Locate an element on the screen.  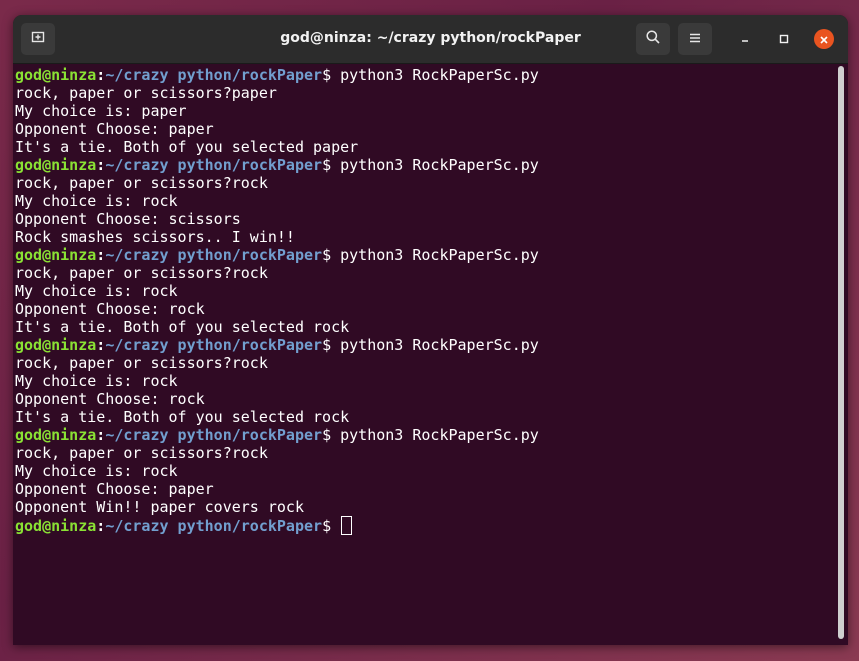
maximize-icon is located at coordinates (784, 39).